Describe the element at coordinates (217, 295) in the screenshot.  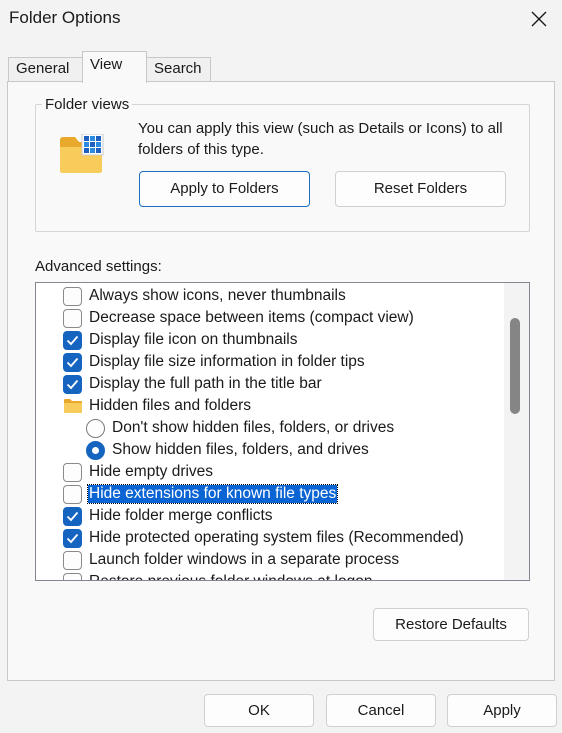
I see `setting-label: Always show icons, never thumbnails` at that location.